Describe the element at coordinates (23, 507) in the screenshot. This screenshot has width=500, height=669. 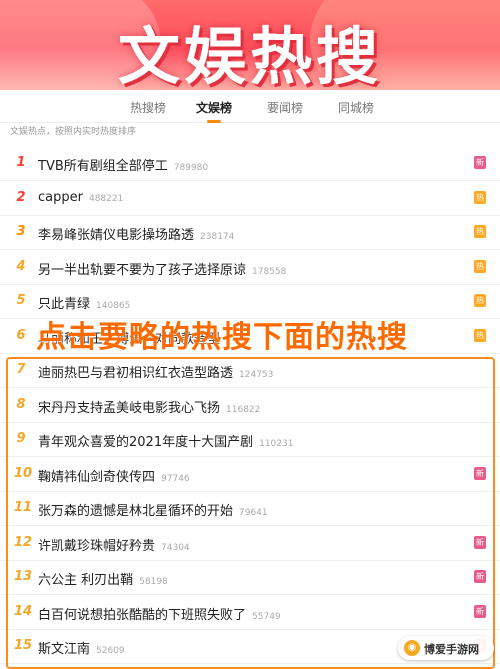
I see `rank-number: 11` at that location.